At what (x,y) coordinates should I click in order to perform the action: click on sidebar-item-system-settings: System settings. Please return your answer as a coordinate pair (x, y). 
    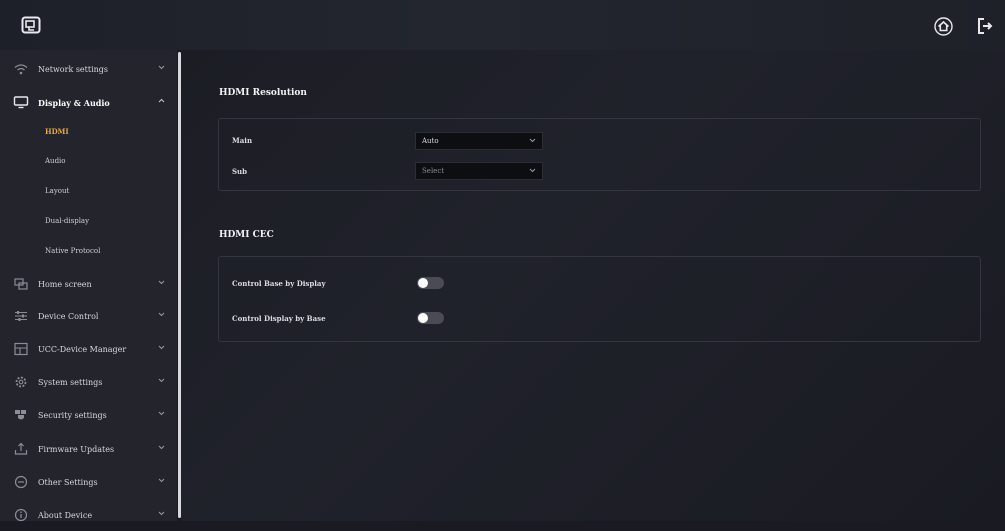
    Looking at the image, I should click on (88, 382).